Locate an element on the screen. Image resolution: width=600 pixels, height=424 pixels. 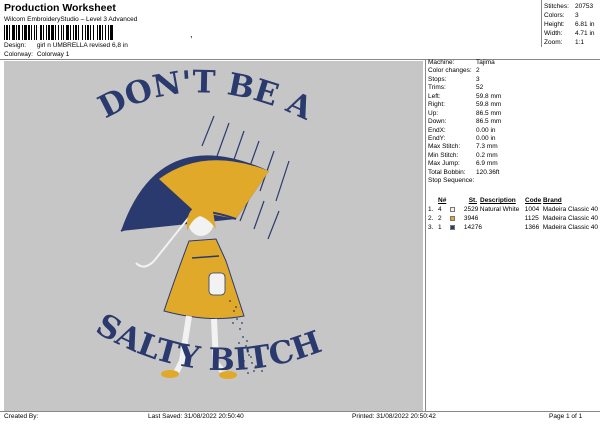
panel-divider is located at coordinates (425, 235).